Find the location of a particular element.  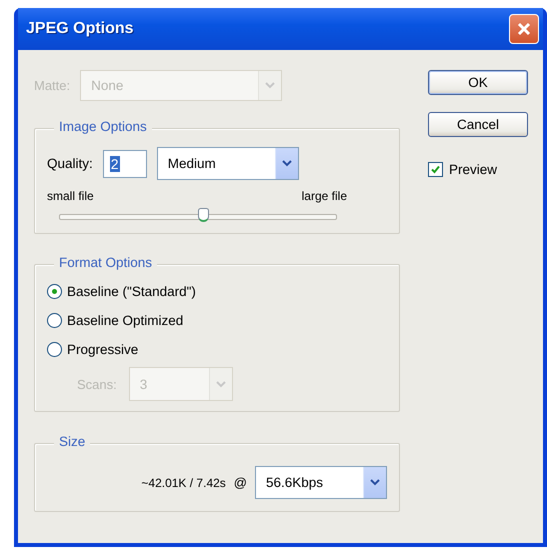

window-title: JPEG Options is located at coordinates (80, 29).